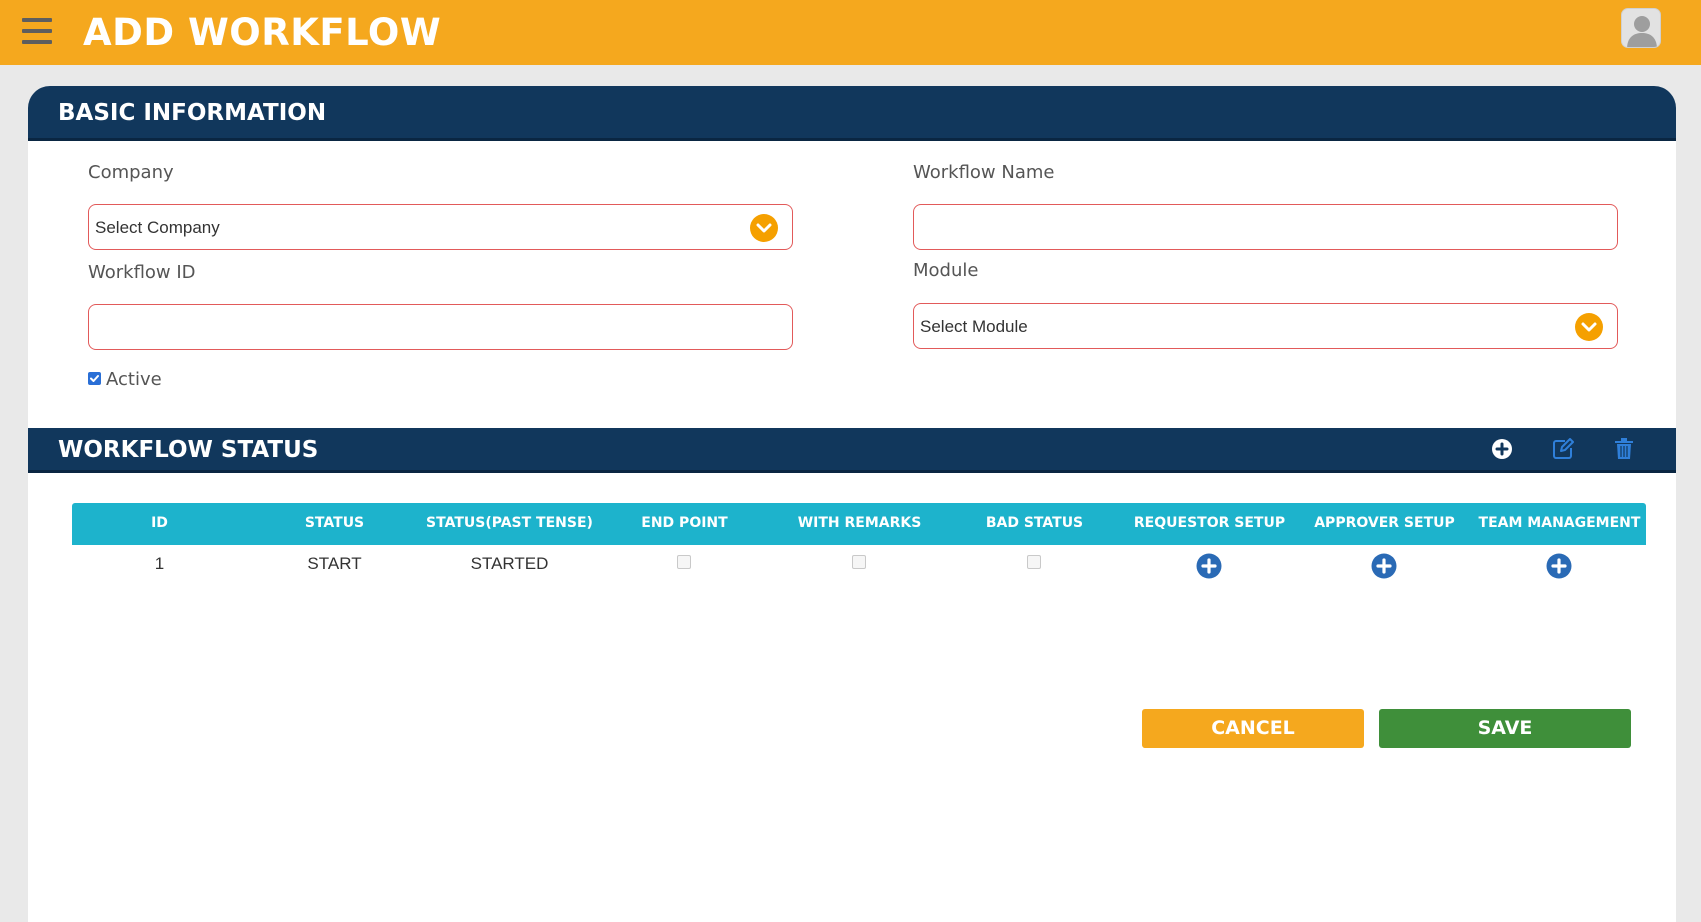 The height and width of the screenshot is (922, 1701). Describe the element at coordinates (157, 227) in the screenshot. I see `company-select-value: Select Company` at that location.